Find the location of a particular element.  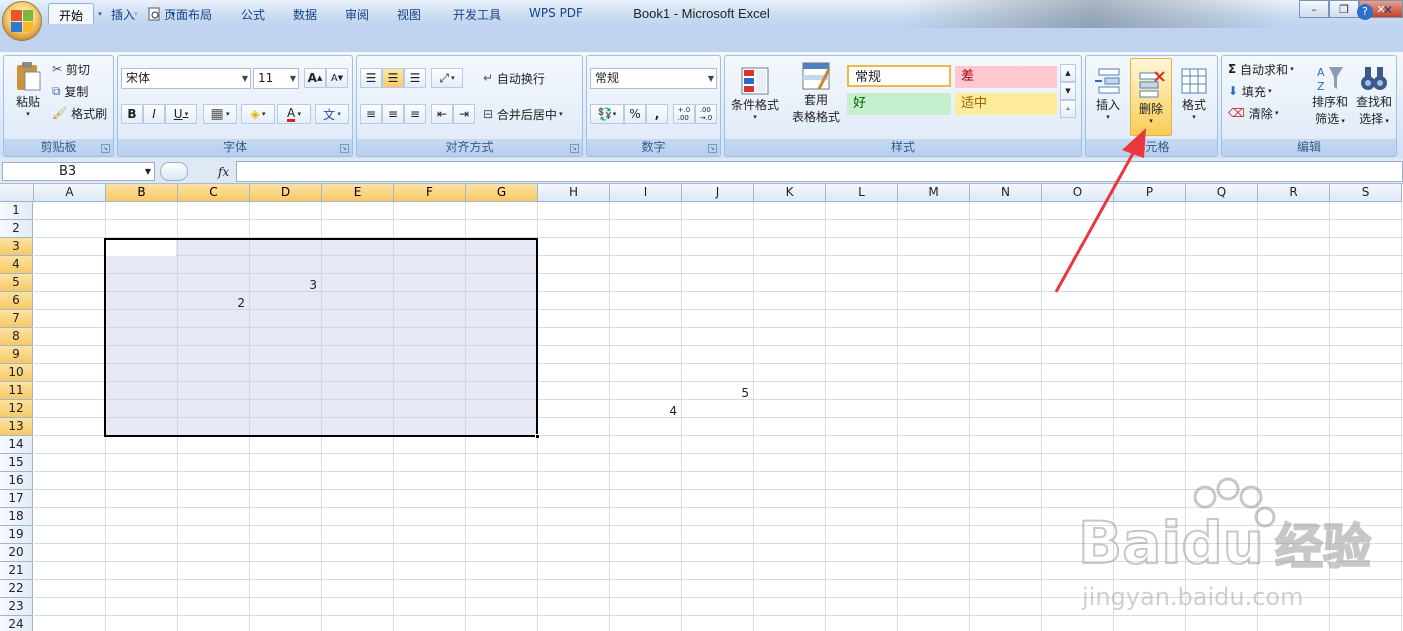

number-launcher-icon: ↘ is located at coordinates (712, 148).